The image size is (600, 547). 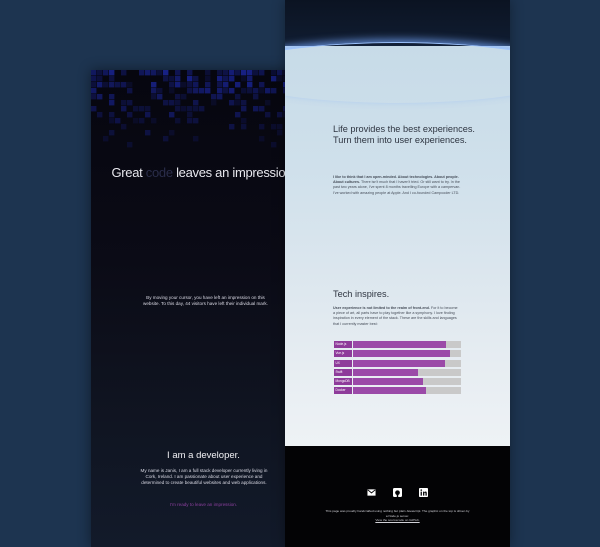 I want to click on mail-icon, so click(x=371, y=492).